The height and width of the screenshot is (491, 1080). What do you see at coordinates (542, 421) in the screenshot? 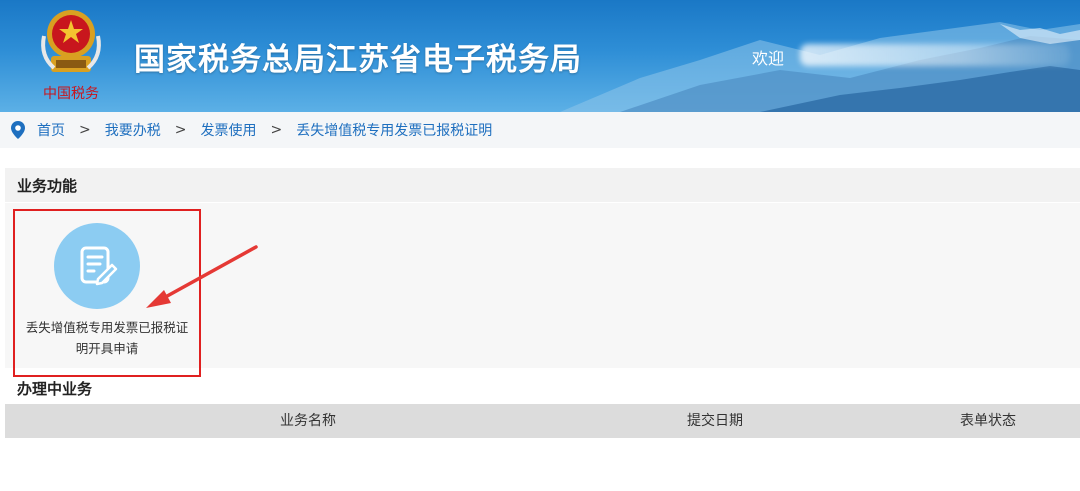
I see `in-progress-table-header: 业务名称 提交日期 表单状态` at bounding box center [542, 421].